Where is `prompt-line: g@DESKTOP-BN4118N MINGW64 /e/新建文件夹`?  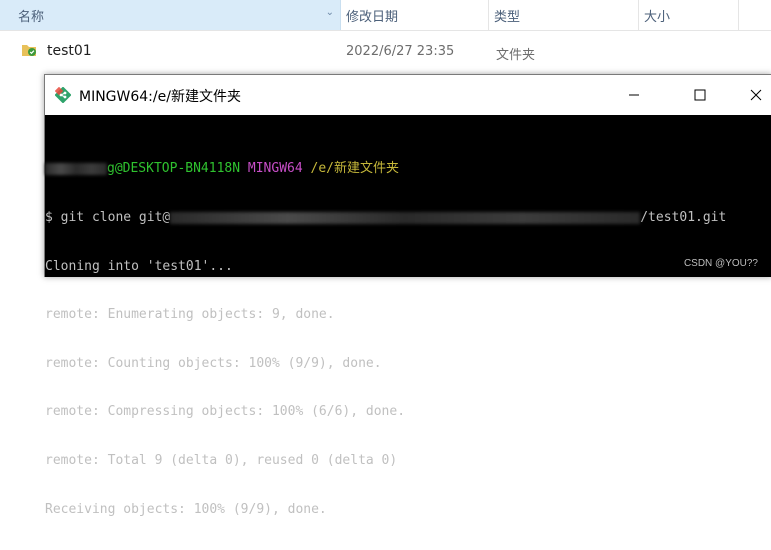
prompt-line: g@DESKTOP-BN4118N MINGW64 /e/新建文件夹 is located at coordinates (408, 169).